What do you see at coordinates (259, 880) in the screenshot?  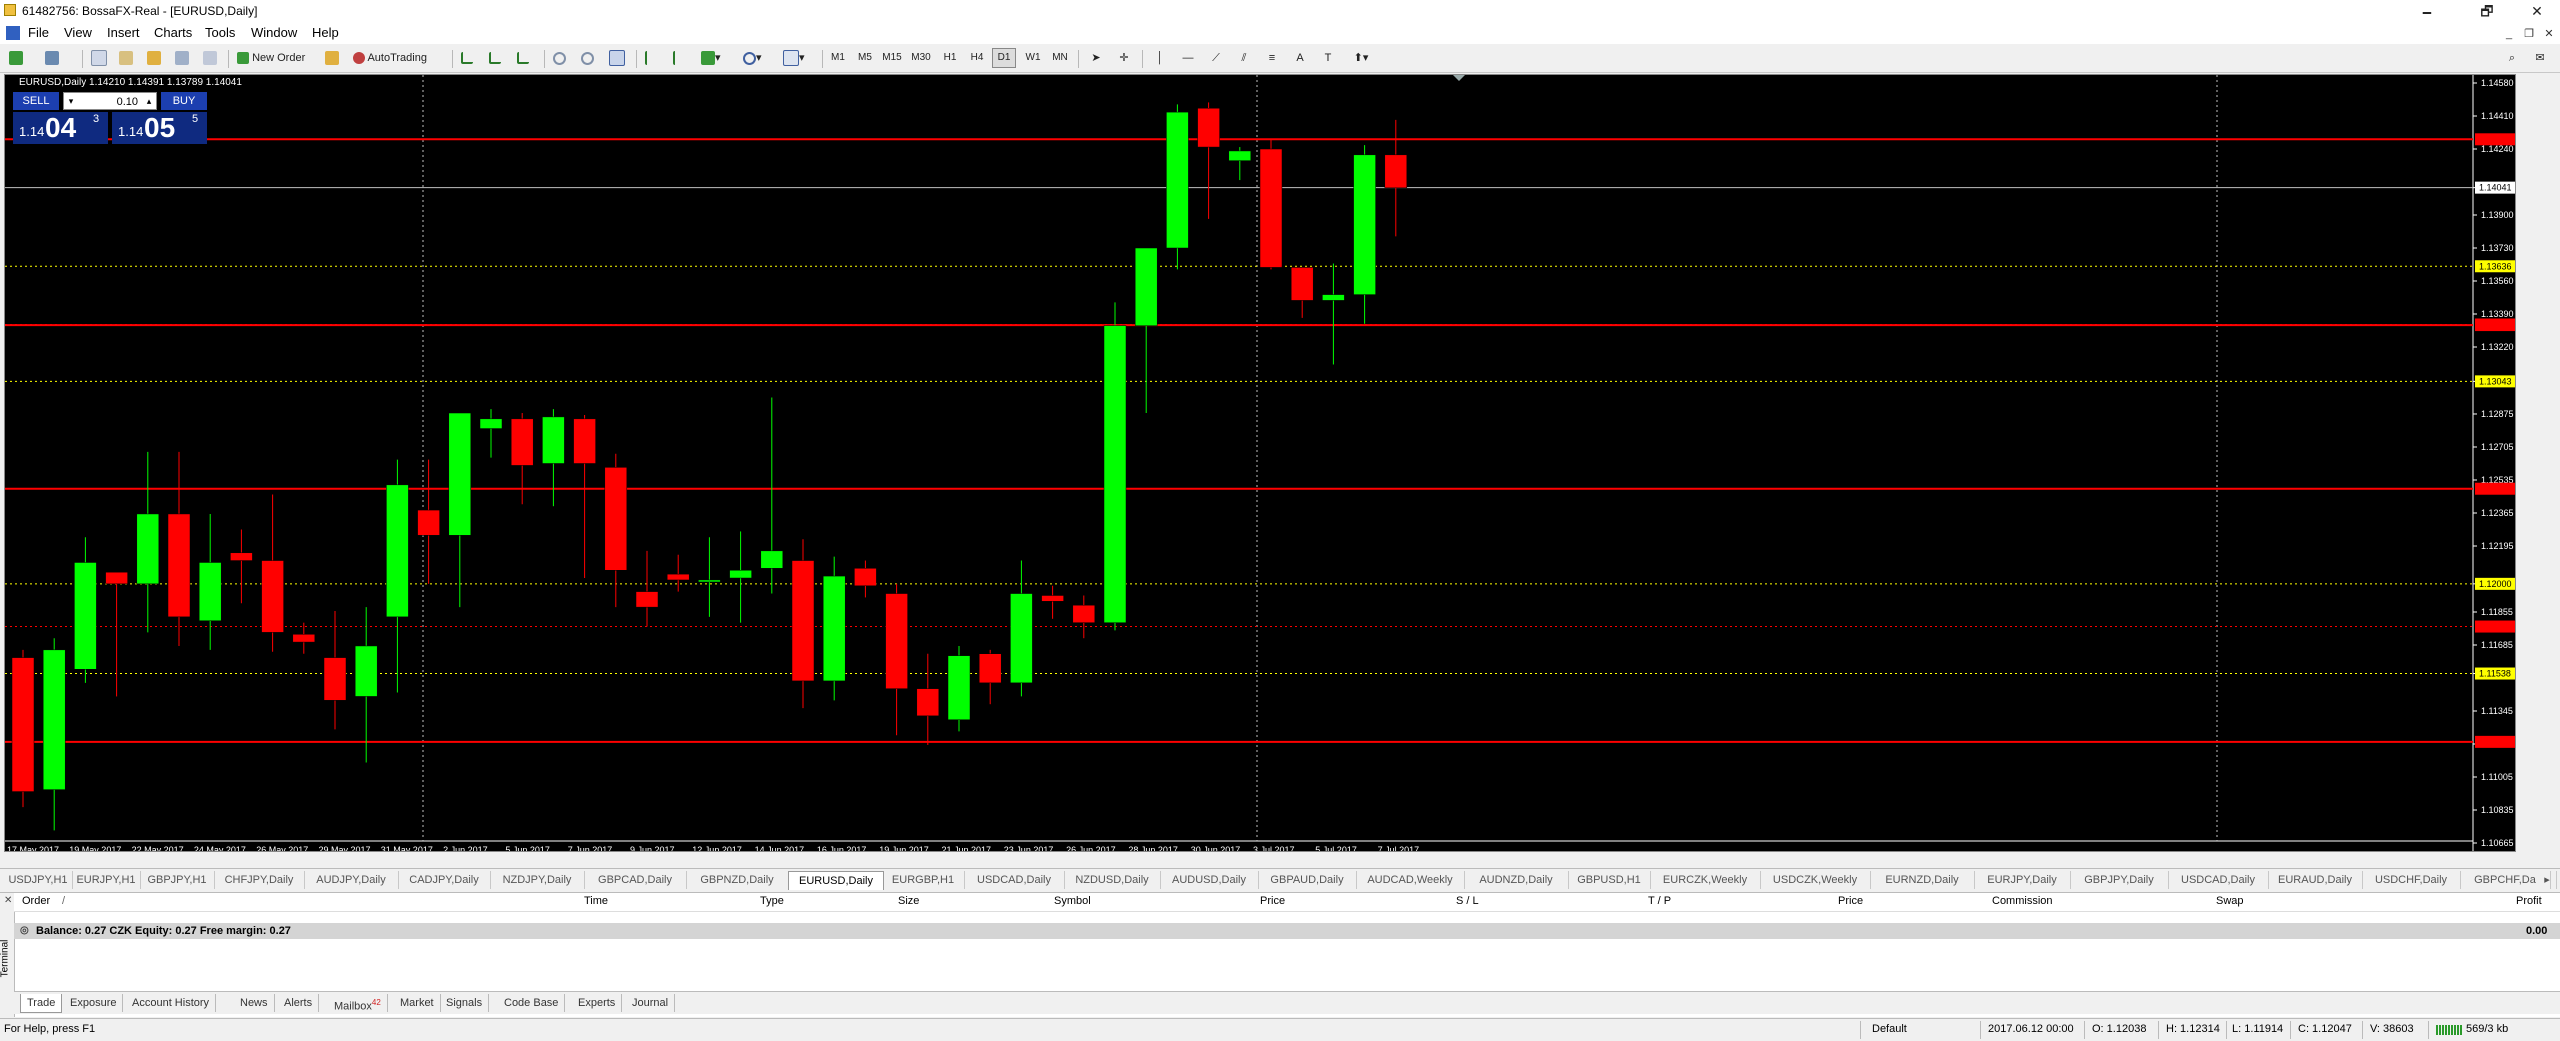 I see `chart-tab-chfjpy-daily: CHFJPY,Daily` at bounding box center [259, 880].